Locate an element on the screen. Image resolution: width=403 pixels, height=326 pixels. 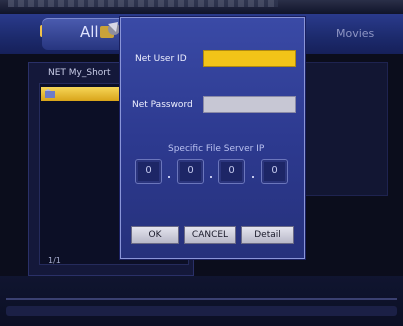
ip-octet-1-value: 0 is located at coordinates (148, 170).